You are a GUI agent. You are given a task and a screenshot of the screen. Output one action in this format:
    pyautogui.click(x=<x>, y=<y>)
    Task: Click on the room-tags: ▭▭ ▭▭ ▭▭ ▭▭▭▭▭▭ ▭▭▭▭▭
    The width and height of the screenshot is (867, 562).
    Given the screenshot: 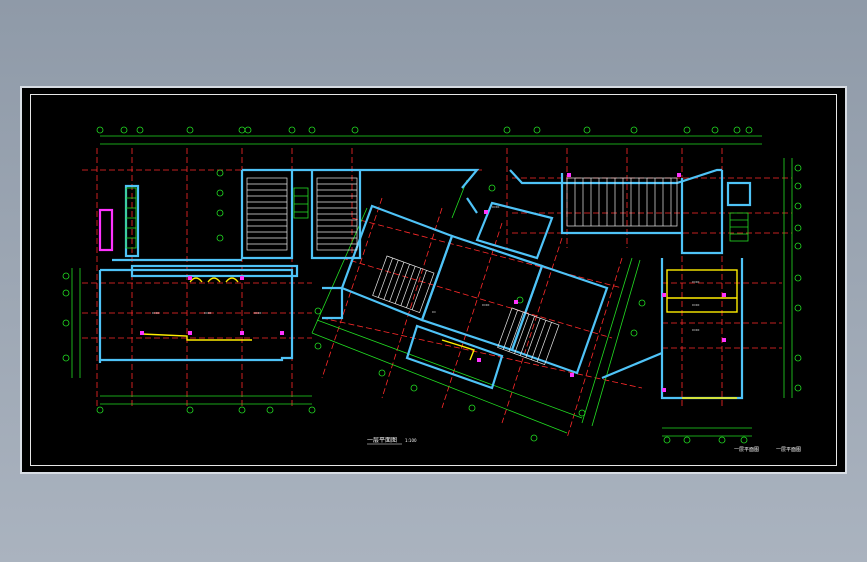 What is the action you would take?
    pyautogui.click(x=426, y=268)
    